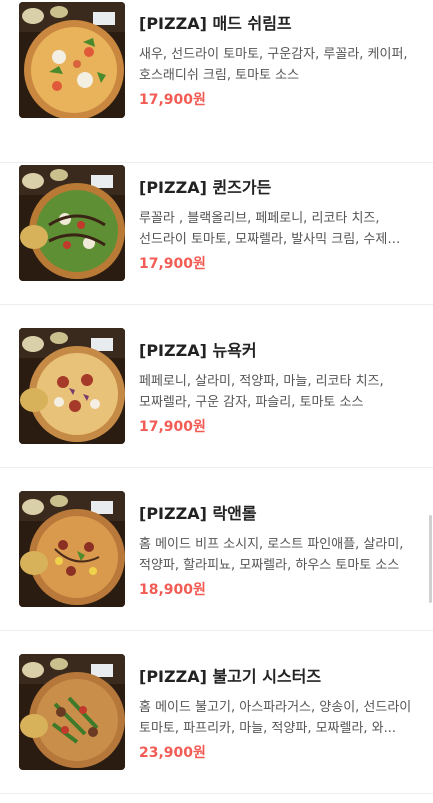 The image size is (433, 803). What do you see at coordinates (230, 676) in the screenshot?
I see `menu-item-title: [PIZZA] 불고기 시스터즈` at bounding box center [230, 676].